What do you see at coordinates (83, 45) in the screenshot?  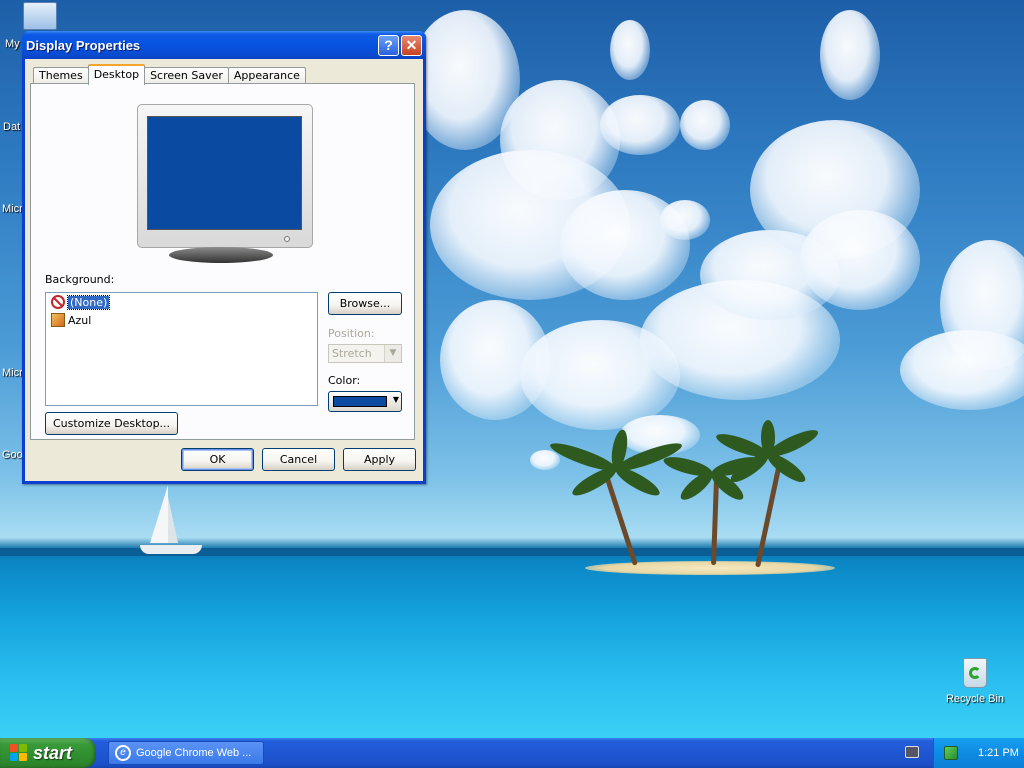 I see `window-title: Display Properties` at bounding box center [83, 45].